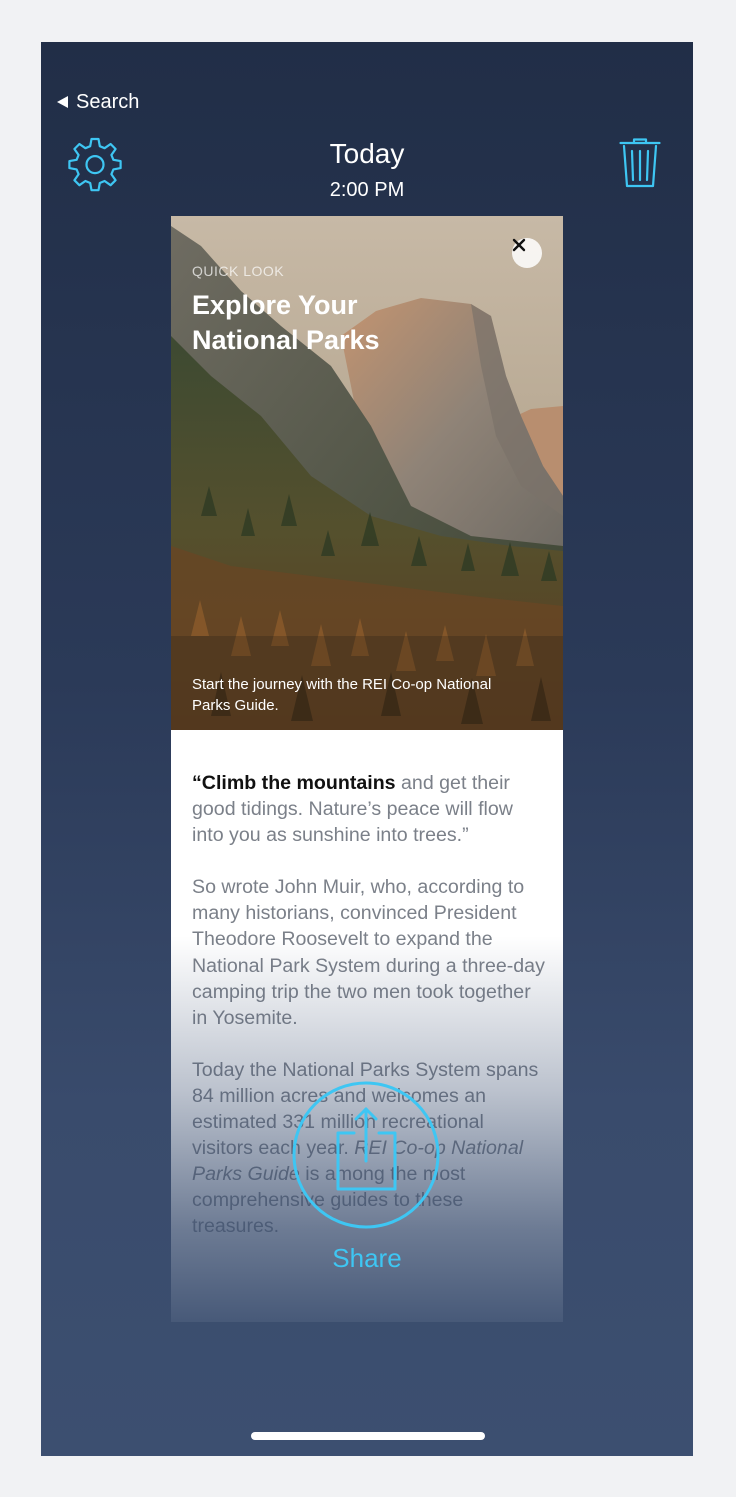 This screenshot has height=1497, width=736. Describe the element at coordinates (294, 783) in the screenshot. I see `quote-bold: “Climb the mountains` at that location.